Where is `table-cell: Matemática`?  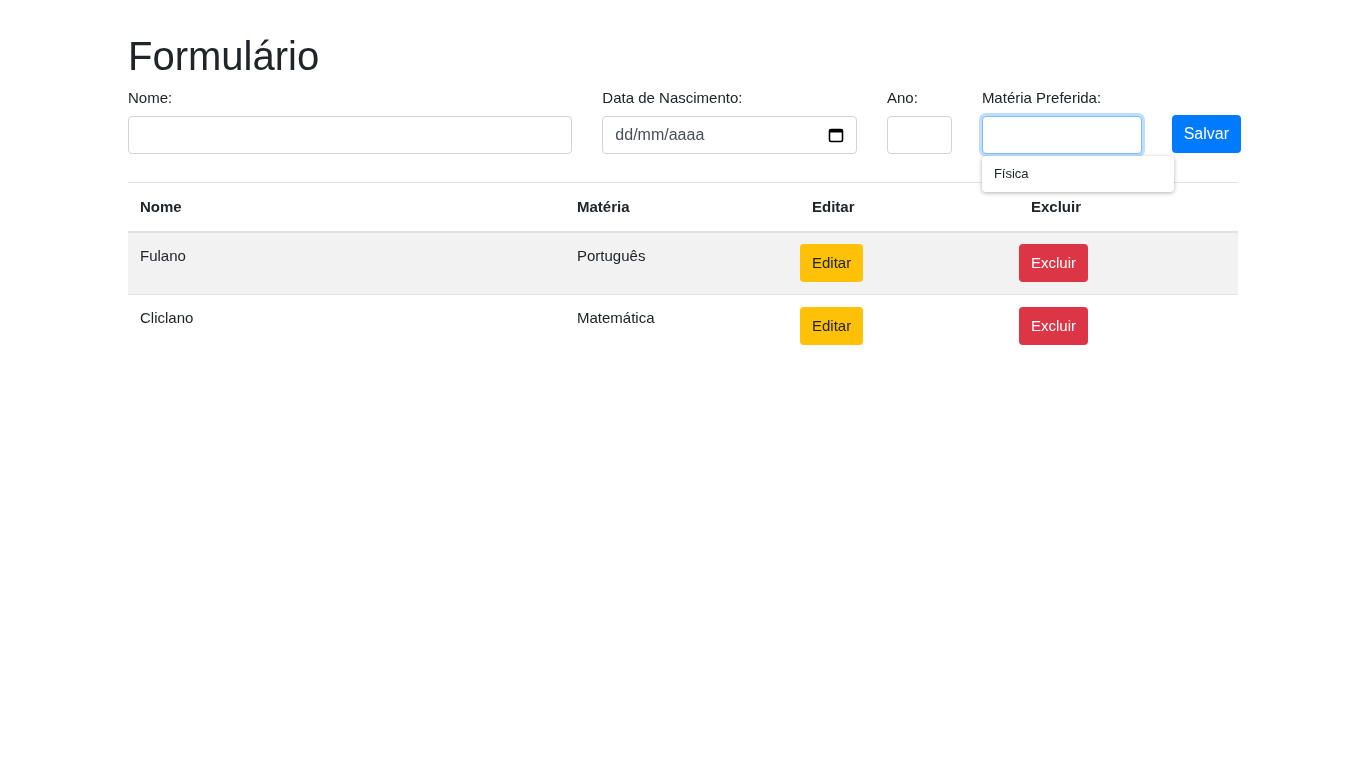 table-cell: Matemática is located at coordinates (616, 317).